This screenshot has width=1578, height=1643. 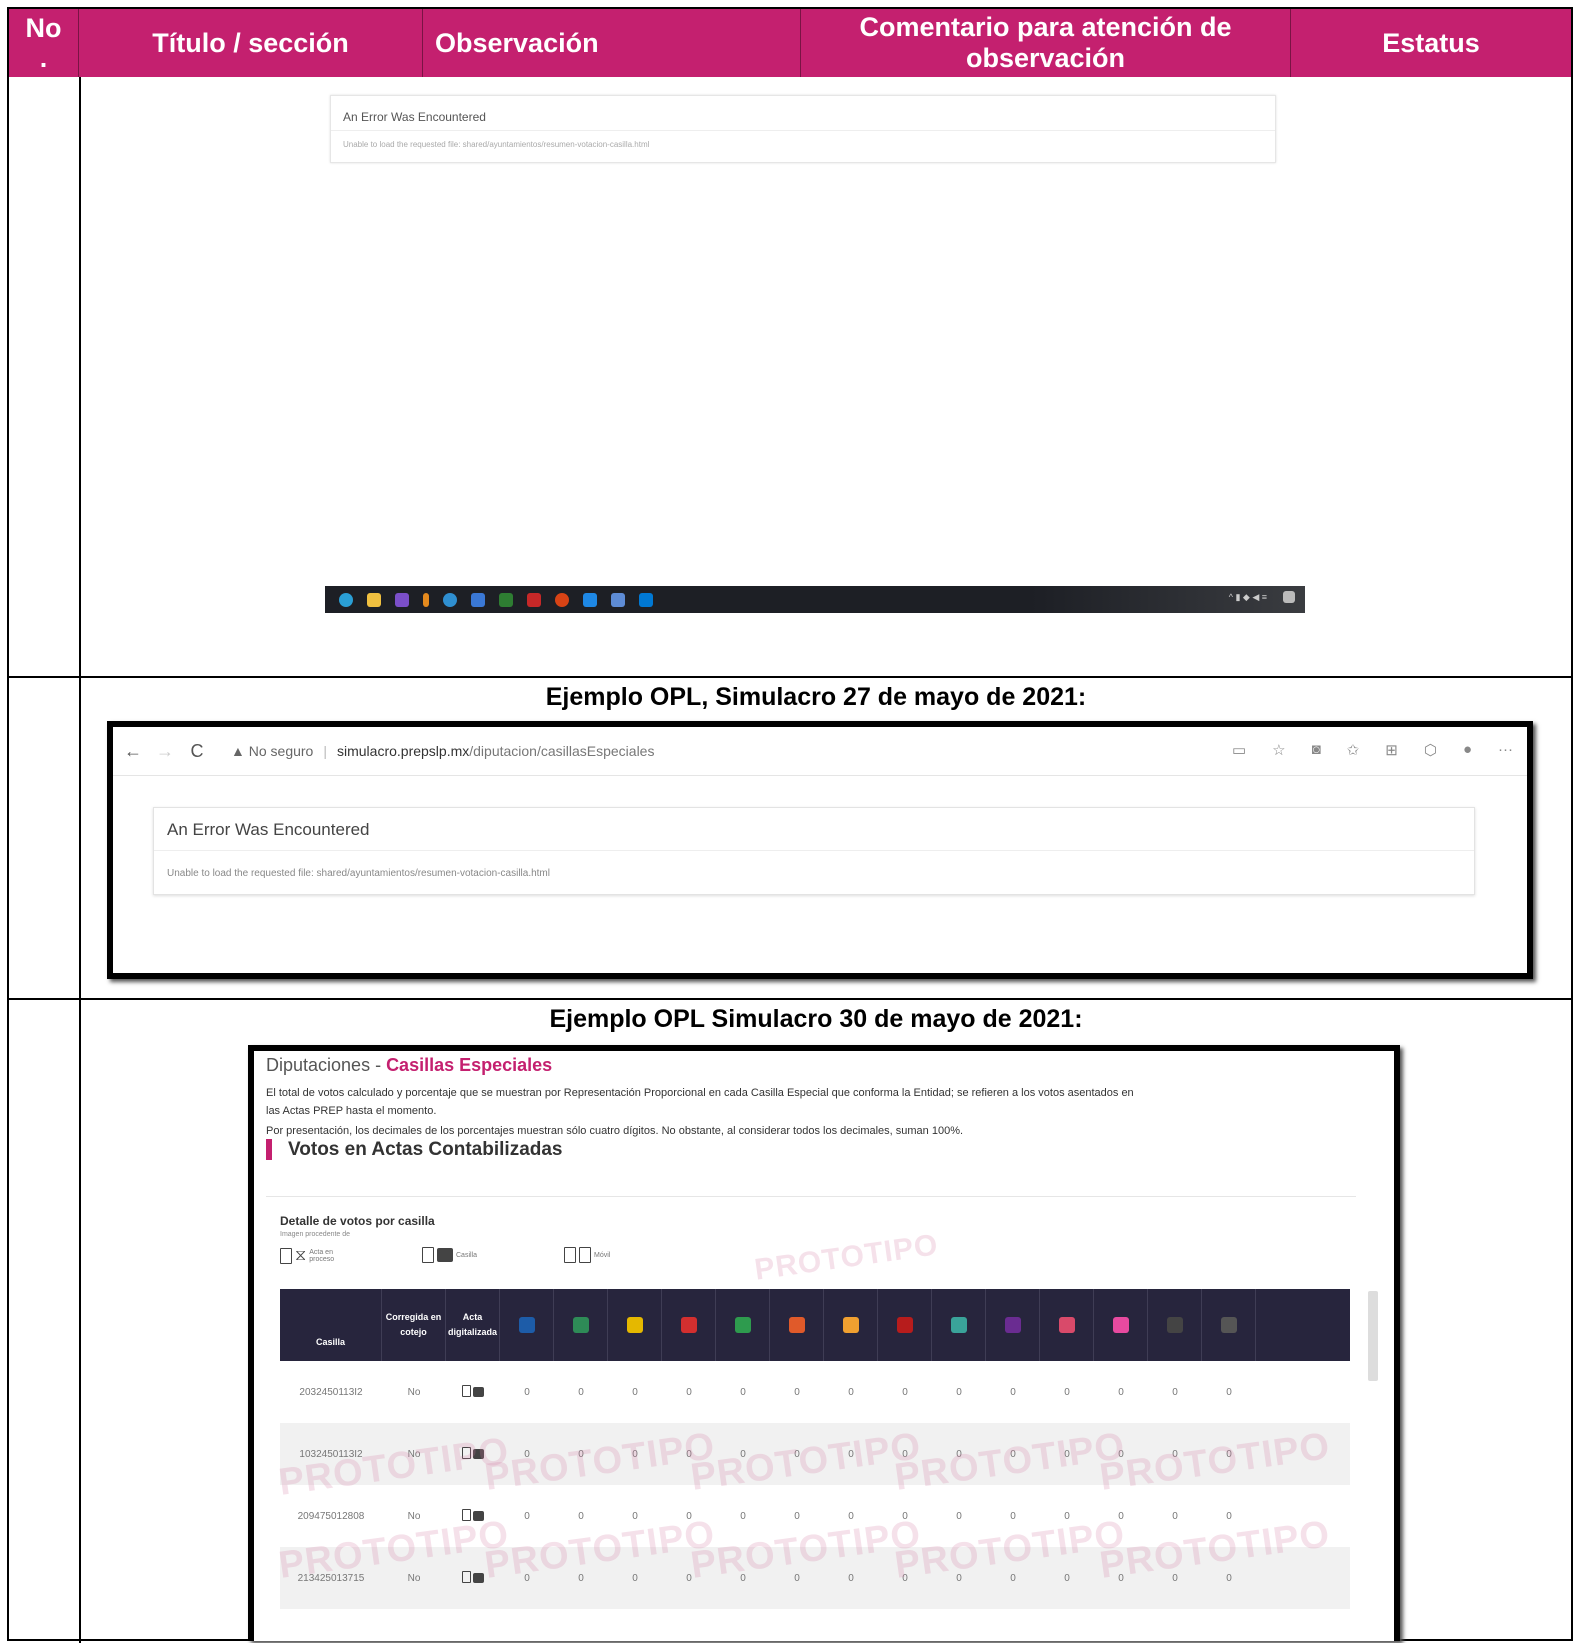 What do you see at coordinates (1247, 596) in the screenshot?
I see `tray-icons: ^ ▮ ◆ ◀ ≡` at bounding box center [1247, 596].